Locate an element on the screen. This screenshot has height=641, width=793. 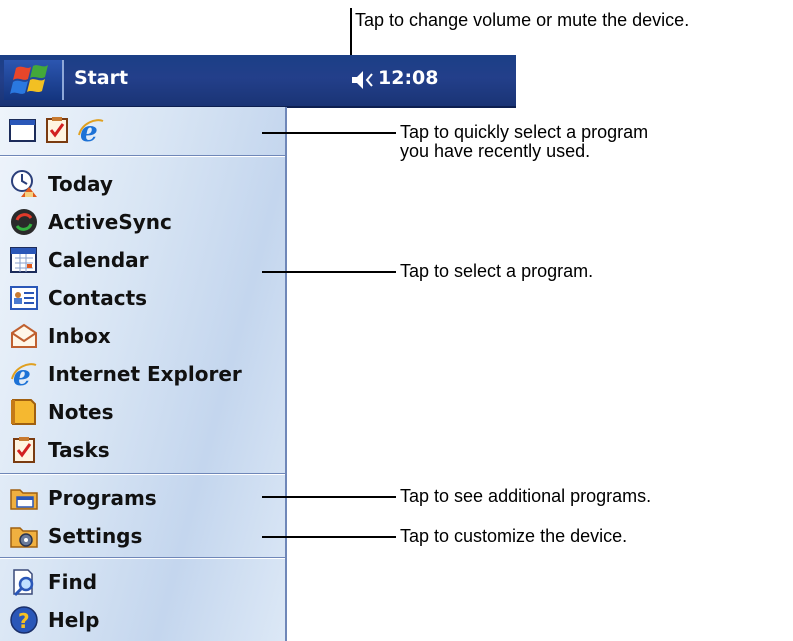
contacts-icon is located at coordinates (24, 298).